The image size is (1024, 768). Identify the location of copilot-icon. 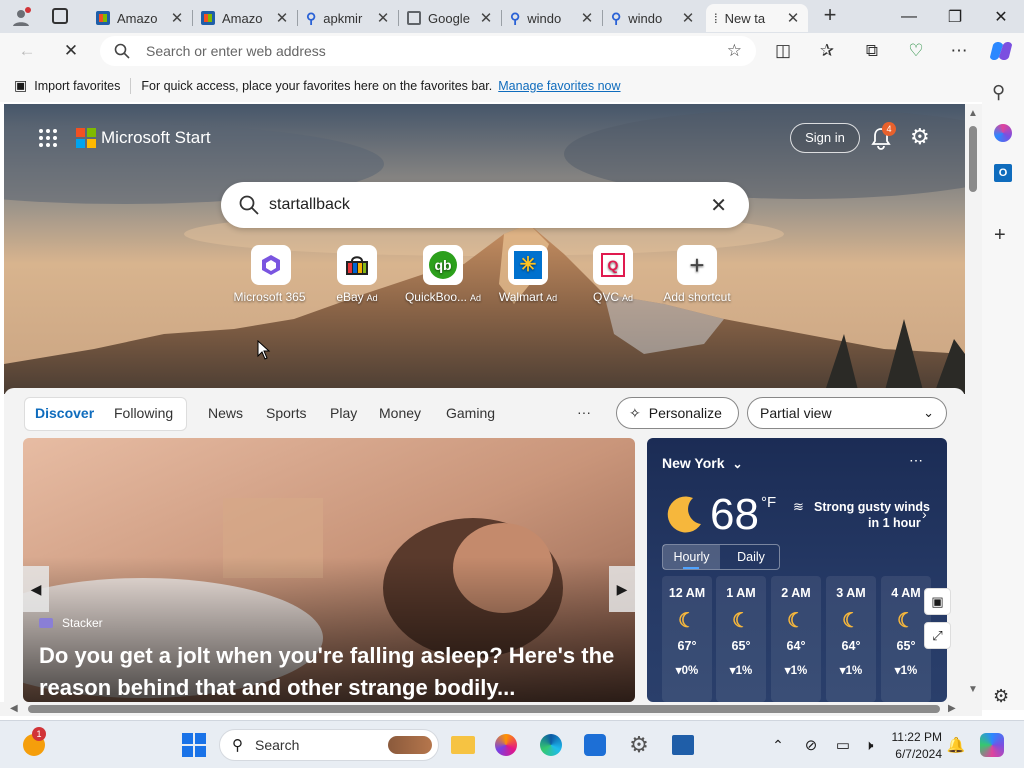
(1001, 51).